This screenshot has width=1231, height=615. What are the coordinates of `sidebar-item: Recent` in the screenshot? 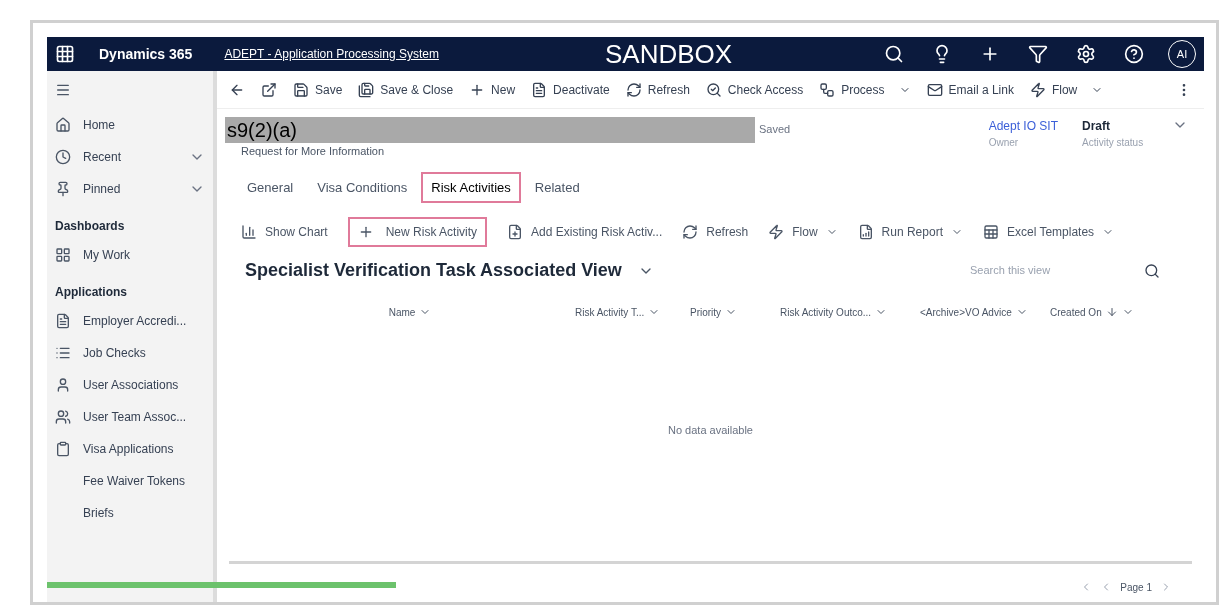 It's located at (130, 157).